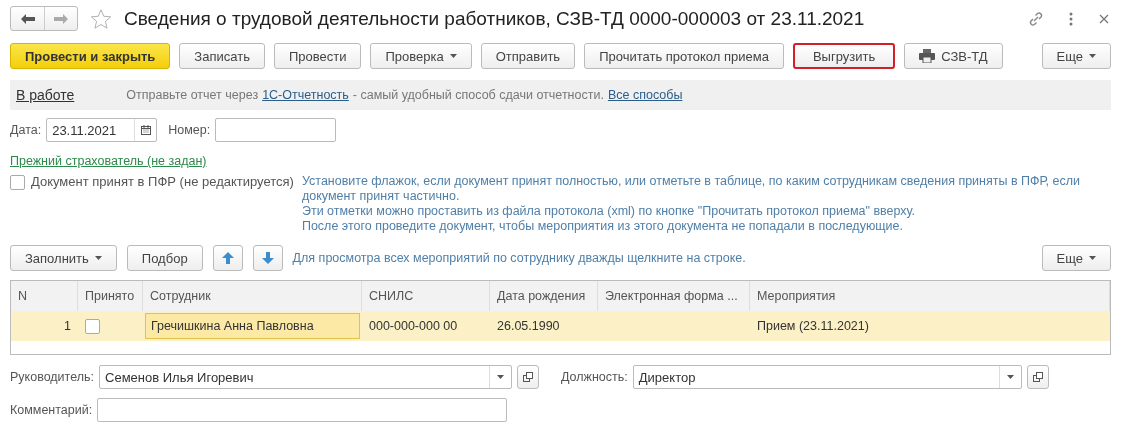 The height and width of the screenshot is (433, 1121). I want to click on status-link: В работе, so click(45, 95).